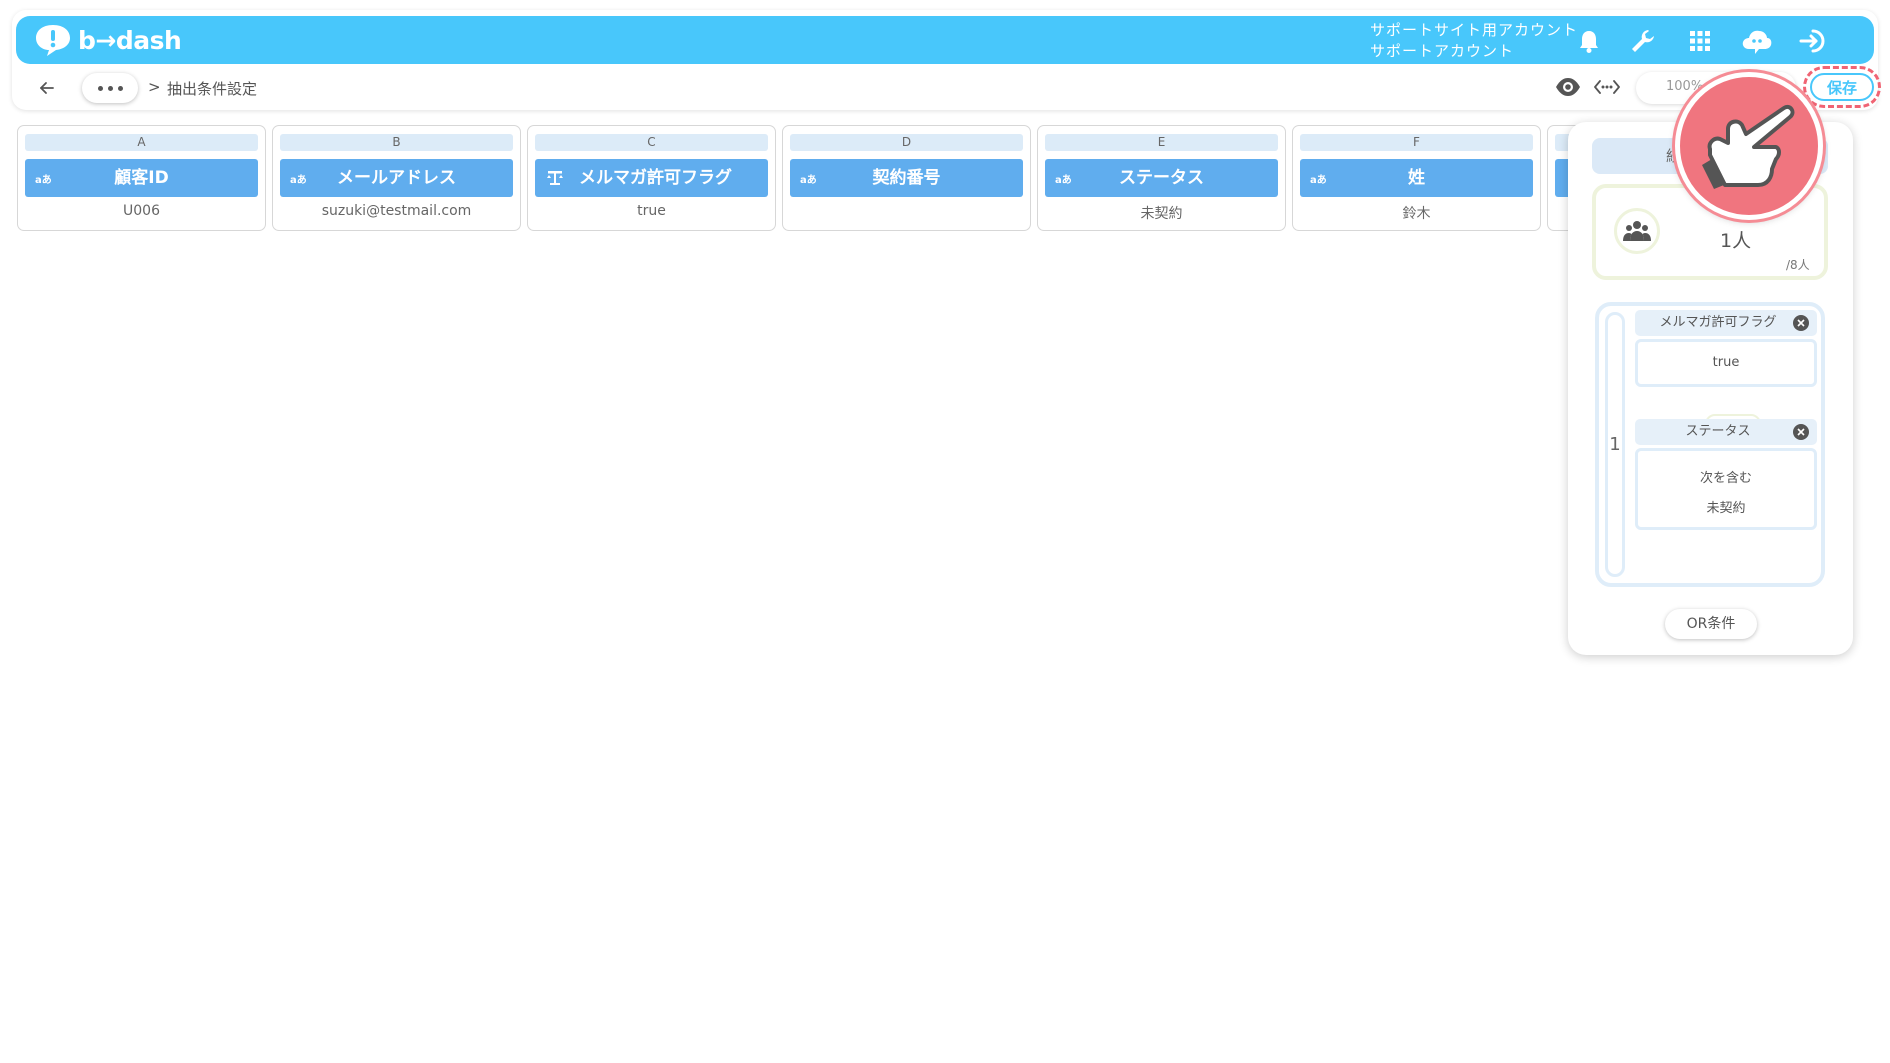 The width and height of the screenshot is (1890, 1063). I want to click on column-letter: D, so click(906, 142).